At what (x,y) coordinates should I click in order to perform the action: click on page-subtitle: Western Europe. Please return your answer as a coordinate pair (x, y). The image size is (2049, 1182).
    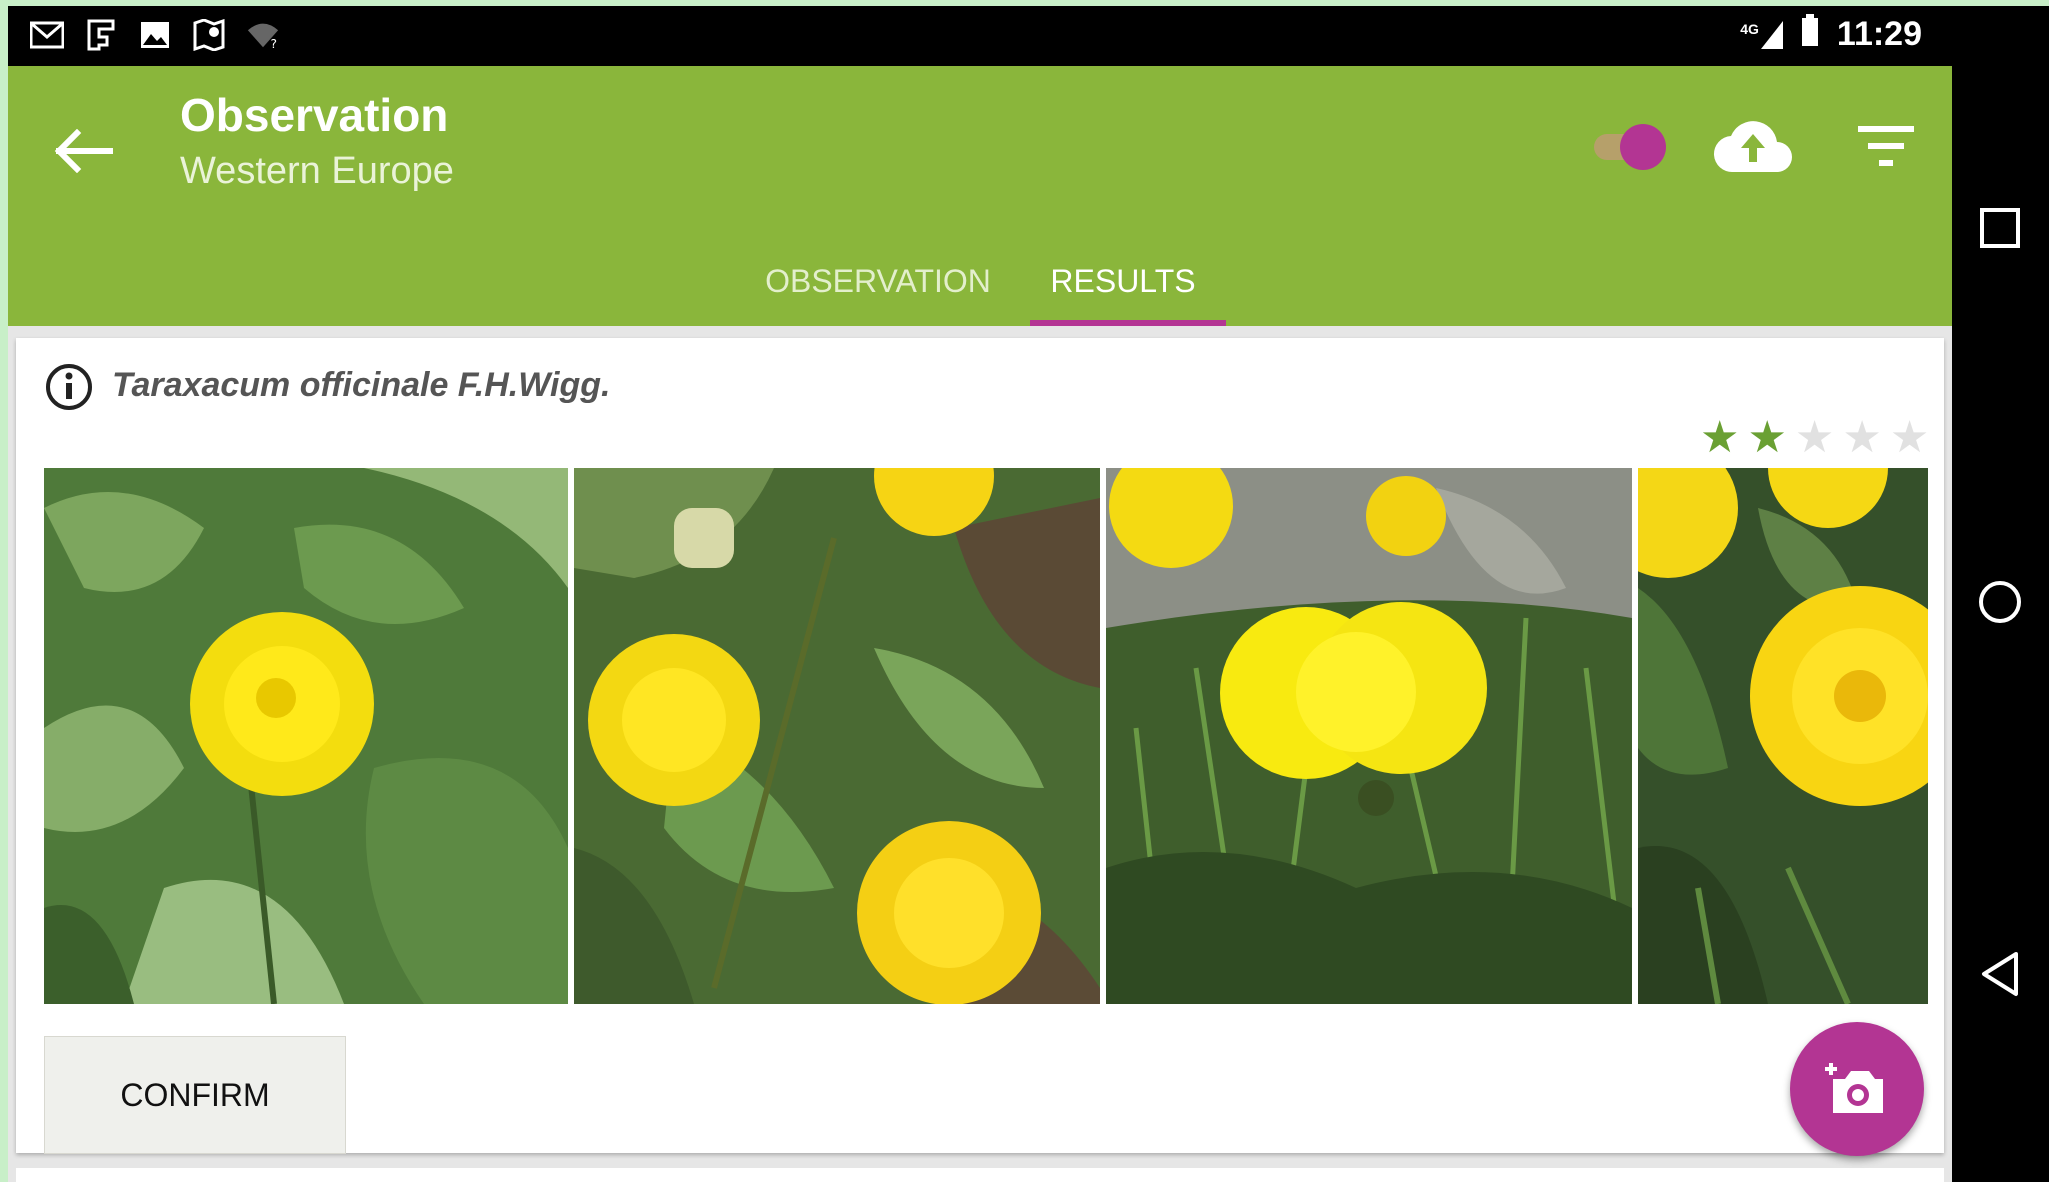
    Looking at the image, I should click on (317, 171).